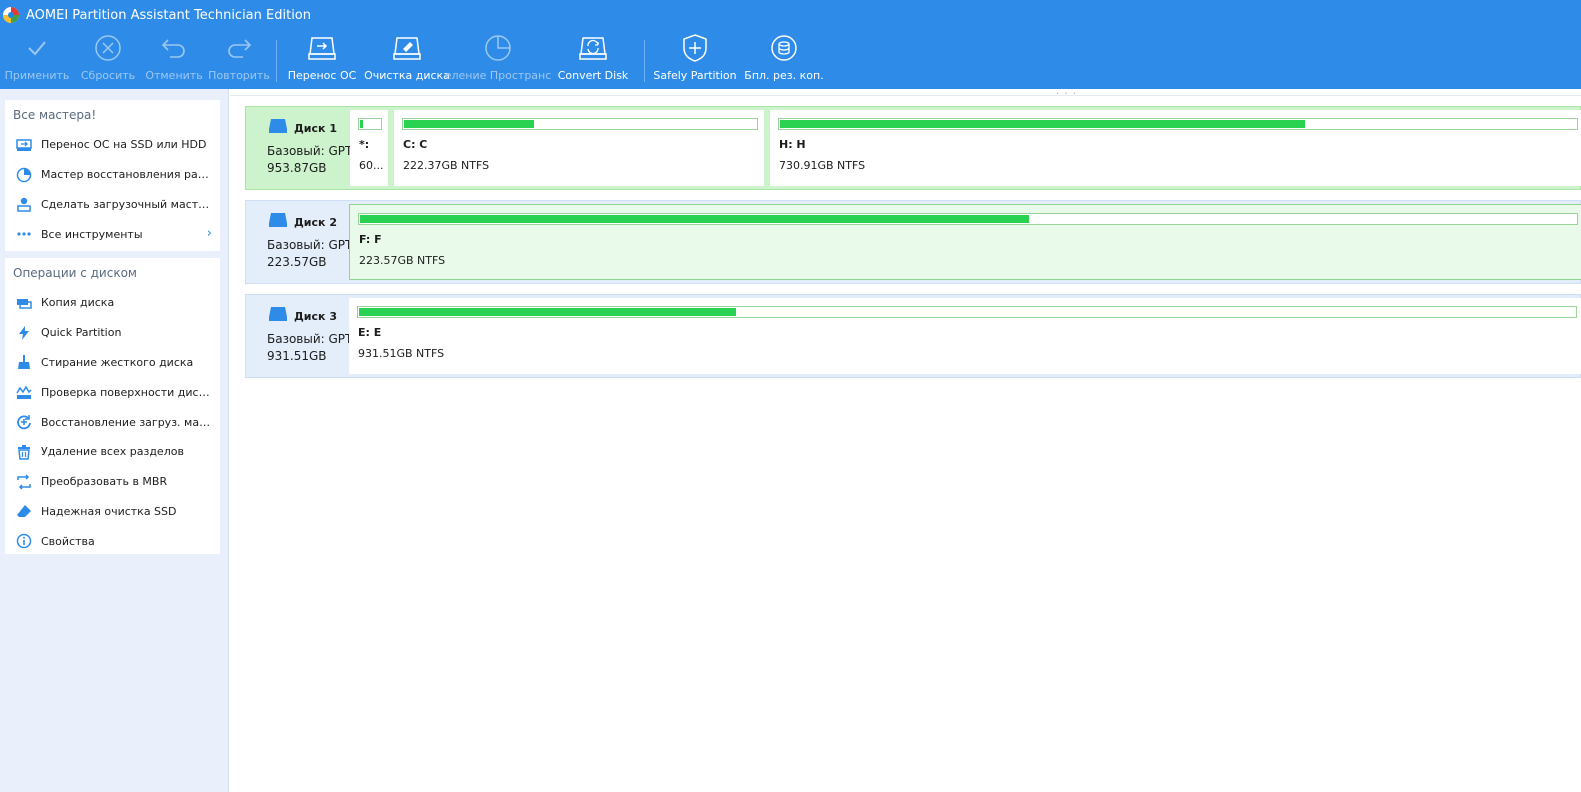  Describe the element at coordinates (37, 75) in the screenshot. I see `apply-label: Применить` at that location.